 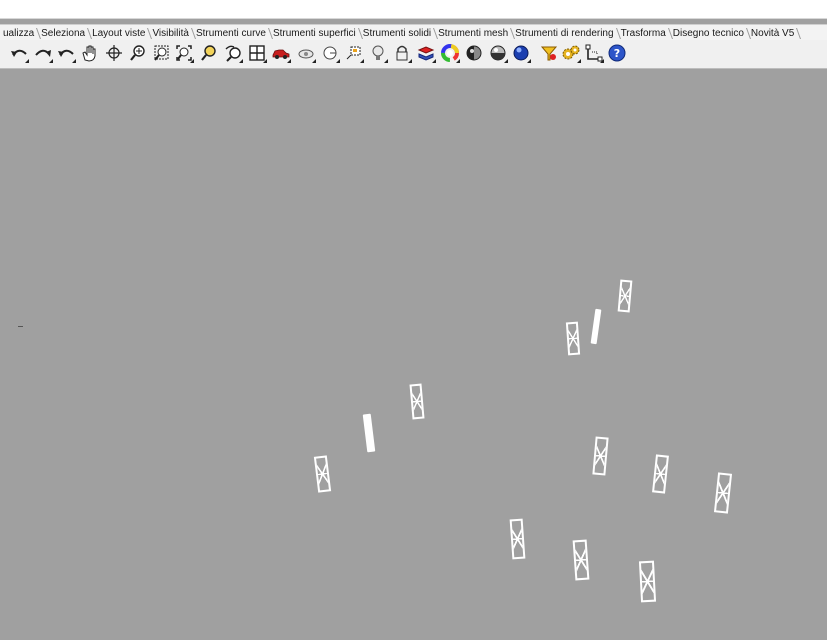 I want to click on undo-view-icon, so click(x=19, y=53).